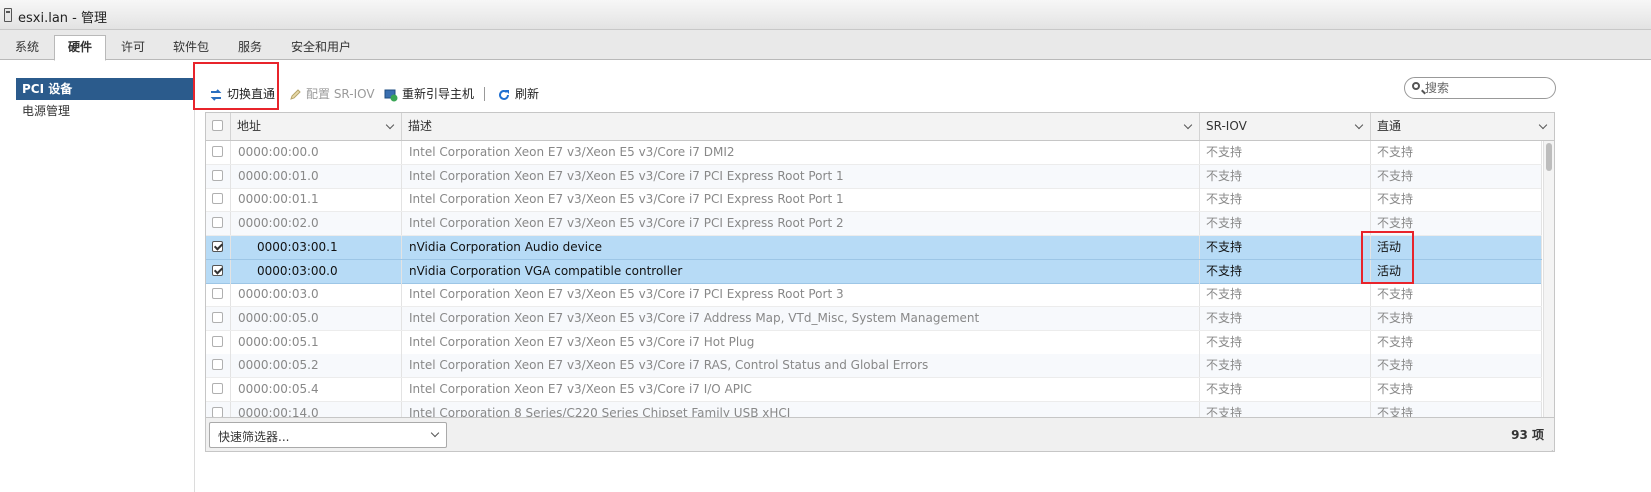  What do you see at coordinates (1549, 447) in the screenshot?
I see `resize-handle` at bounding box center [1549, 447].